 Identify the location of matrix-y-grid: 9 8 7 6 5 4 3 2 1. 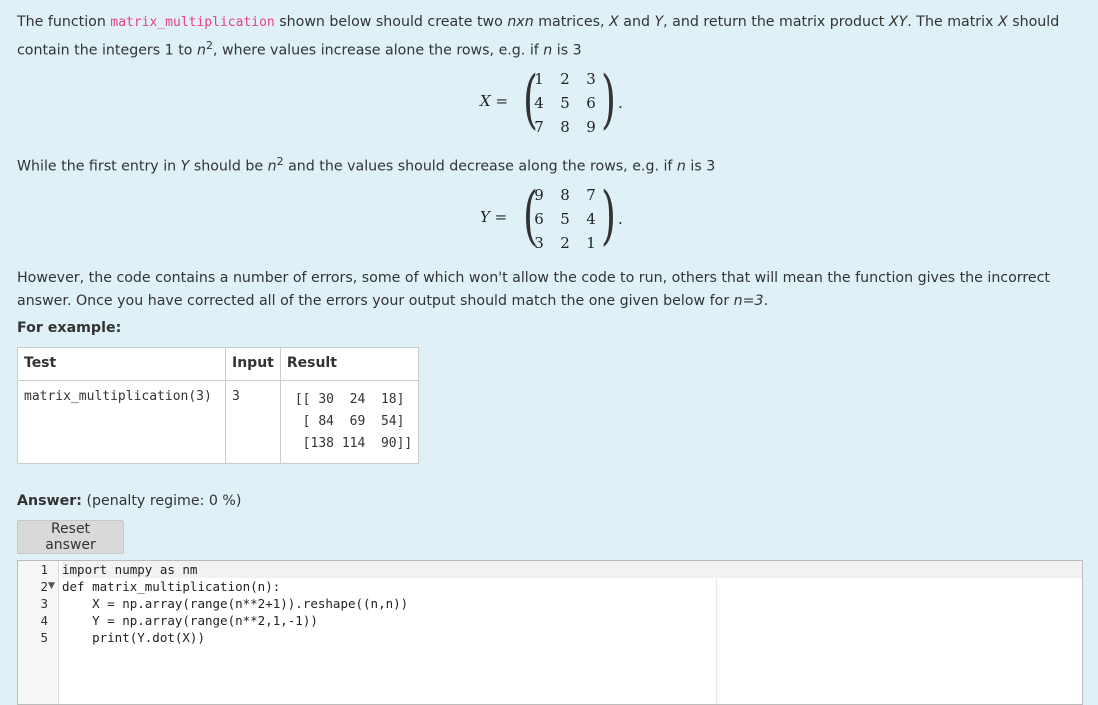
(565, 219).